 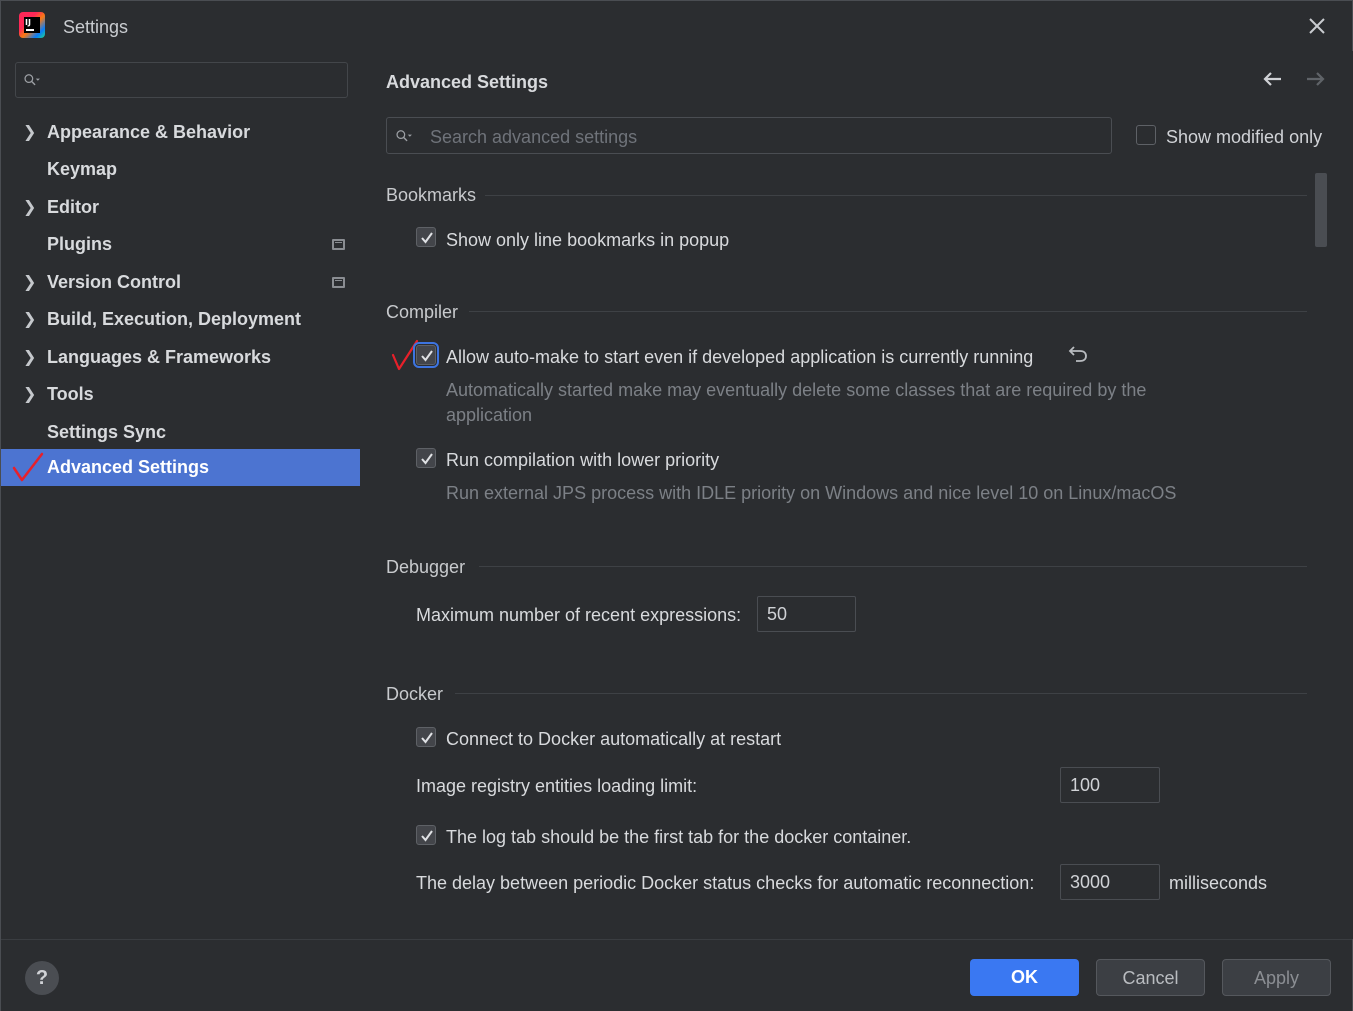 What do you see at coordinates (1024, 977) in the screenshot?
I see `ok-button: OK` at bounding box center [1024, 977].